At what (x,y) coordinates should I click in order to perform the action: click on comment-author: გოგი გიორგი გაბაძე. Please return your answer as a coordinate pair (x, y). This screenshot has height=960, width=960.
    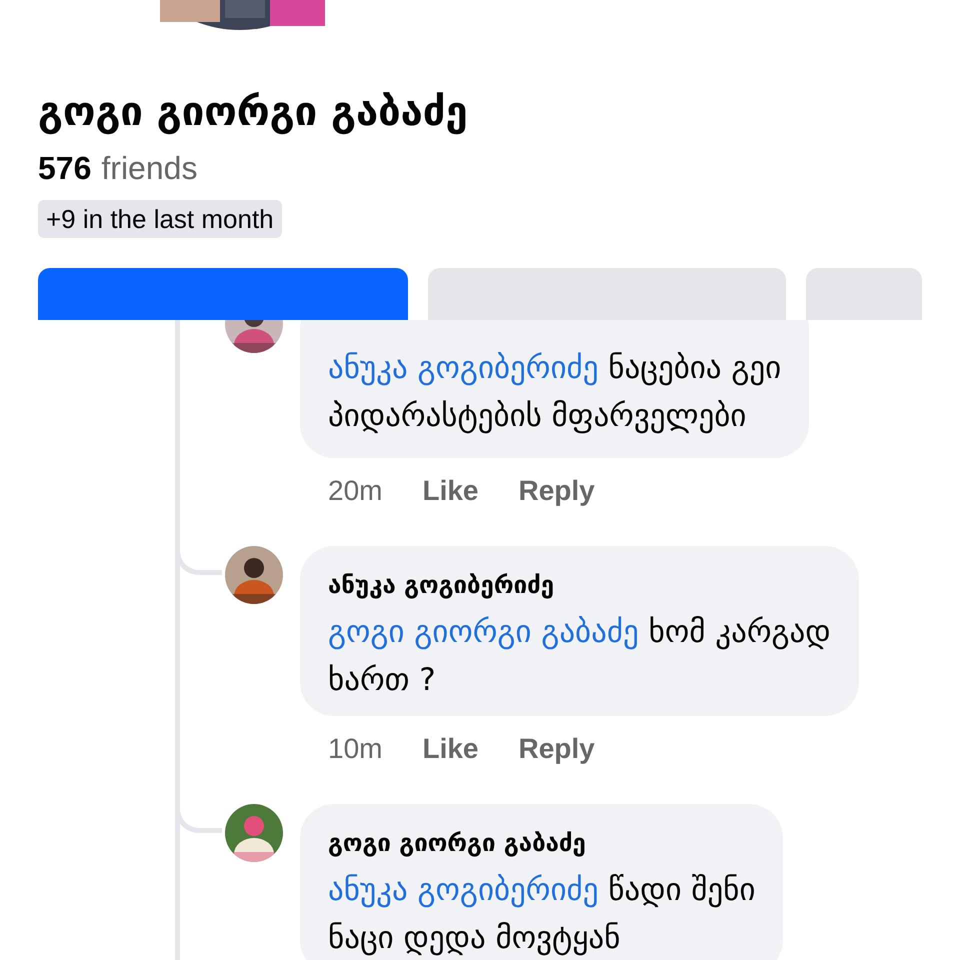
    Looking at the image, I should click on (457, 843).